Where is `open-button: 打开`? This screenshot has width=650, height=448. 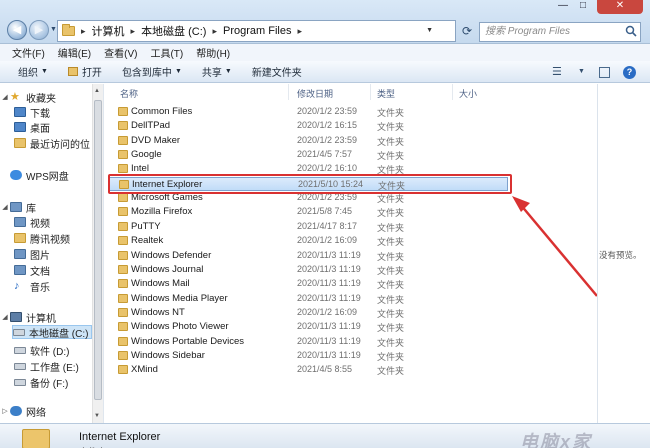
open-button: 打开 is located at coordinates (84, 71).